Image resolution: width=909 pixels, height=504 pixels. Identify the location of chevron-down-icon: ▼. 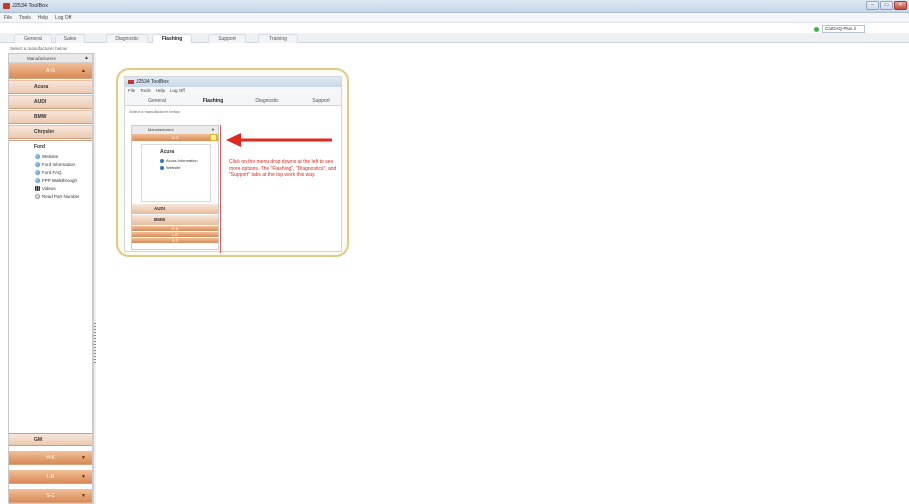
(213, 129).